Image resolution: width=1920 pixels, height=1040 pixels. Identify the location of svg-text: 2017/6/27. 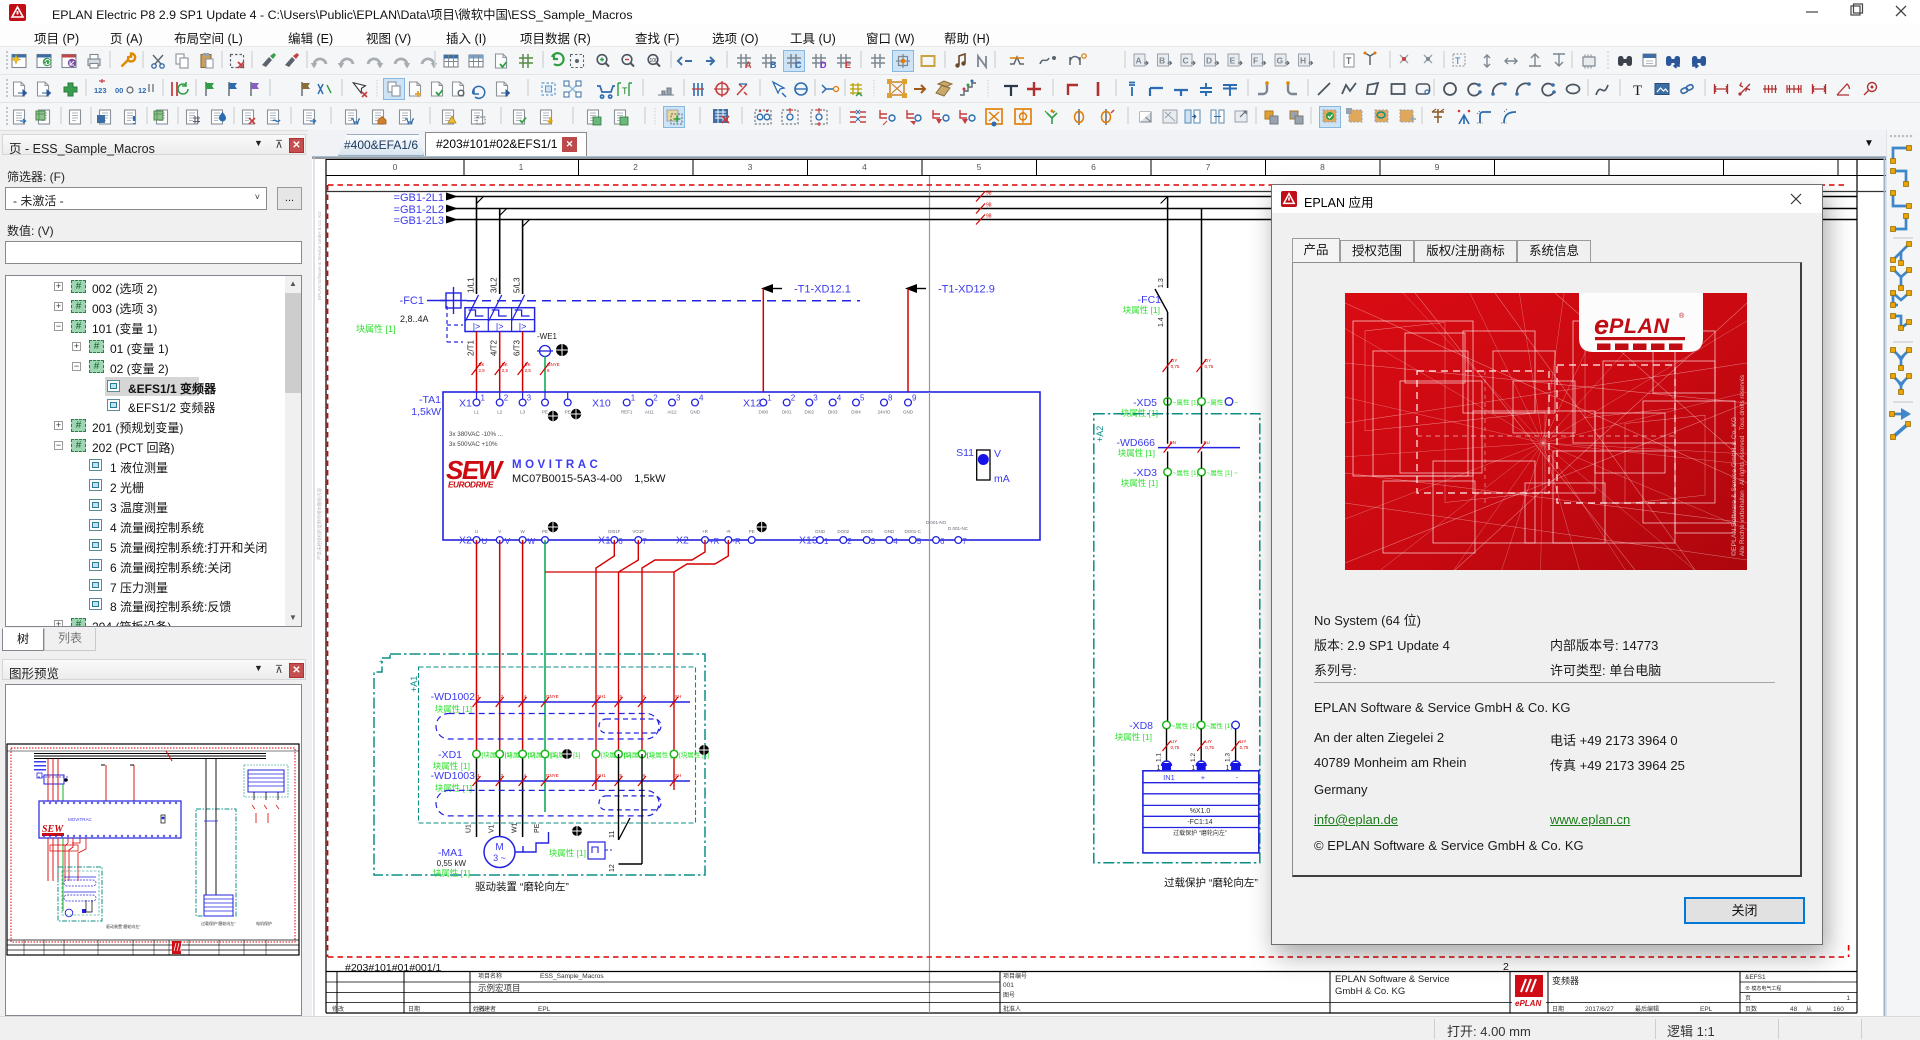
(1599, 1009).